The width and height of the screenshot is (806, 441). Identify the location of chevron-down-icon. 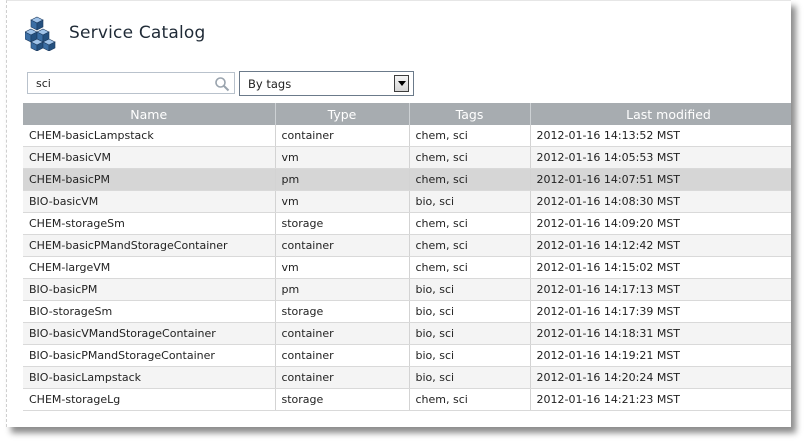
(401, 83).